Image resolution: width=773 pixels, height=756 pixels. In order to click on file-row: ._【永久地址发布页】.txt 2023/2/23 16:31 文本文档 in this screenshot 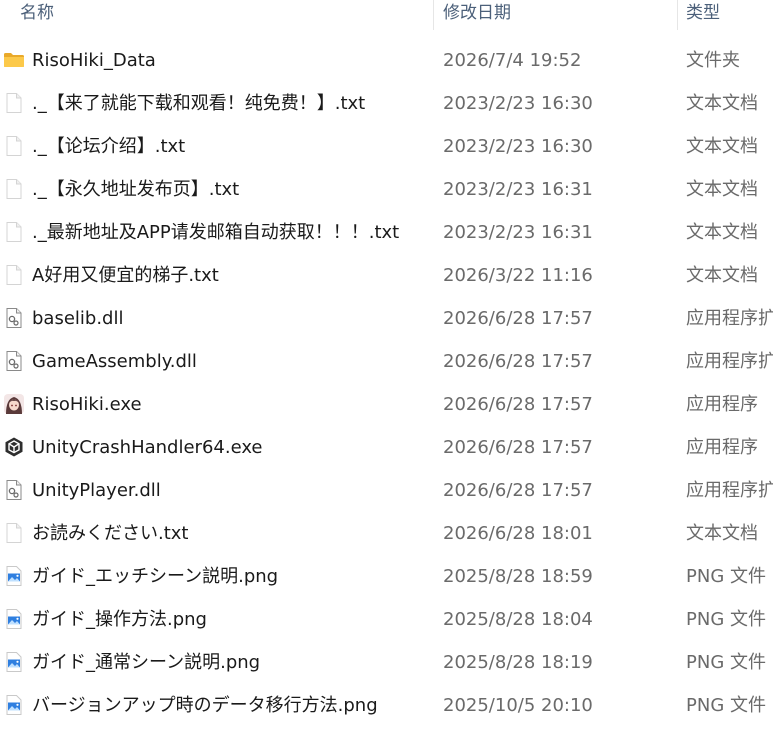, I will do `click(386, 189)`.